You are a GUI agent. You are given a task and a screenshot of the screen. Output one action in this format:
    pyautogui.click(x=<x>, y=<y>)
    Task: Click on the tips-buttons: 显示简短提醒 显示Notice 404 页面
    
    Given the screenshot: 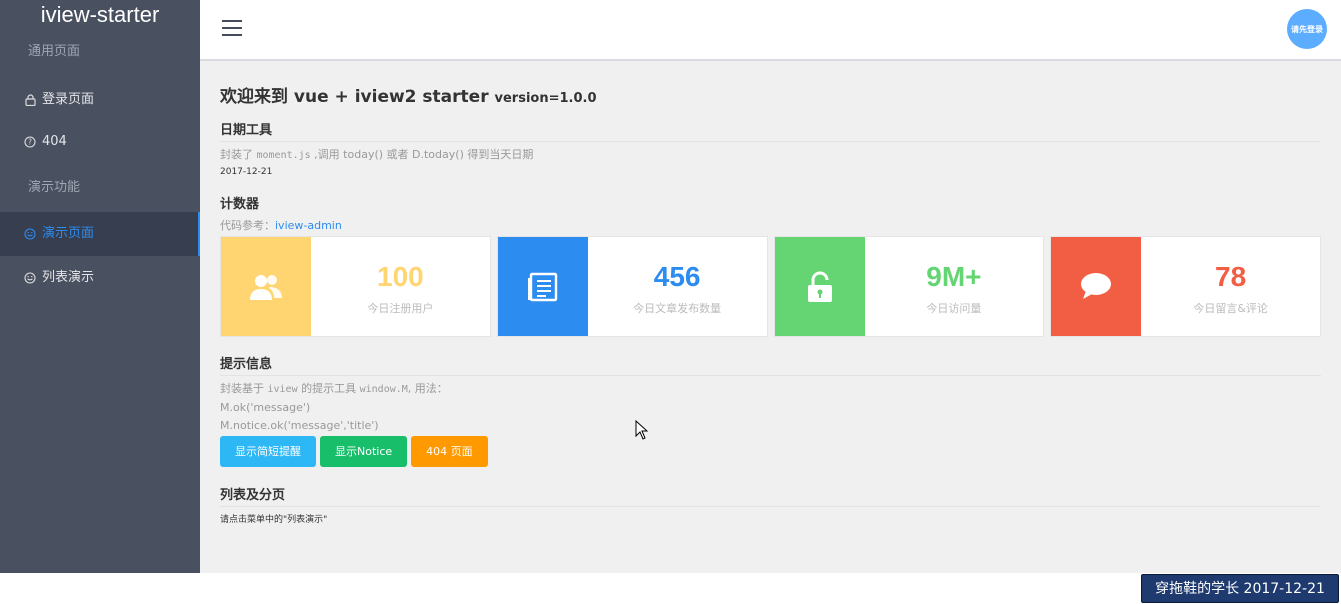 What is the action you would take?
    pyautogui.click(x=770, y=451)
    